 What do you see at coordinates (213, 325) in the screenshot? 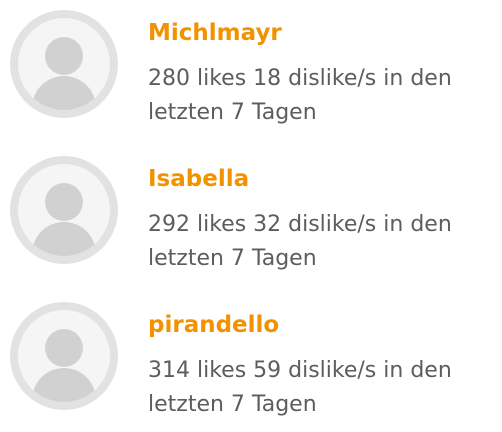
I see `user-name-link: pirandello` at bounding box center [213, 325].